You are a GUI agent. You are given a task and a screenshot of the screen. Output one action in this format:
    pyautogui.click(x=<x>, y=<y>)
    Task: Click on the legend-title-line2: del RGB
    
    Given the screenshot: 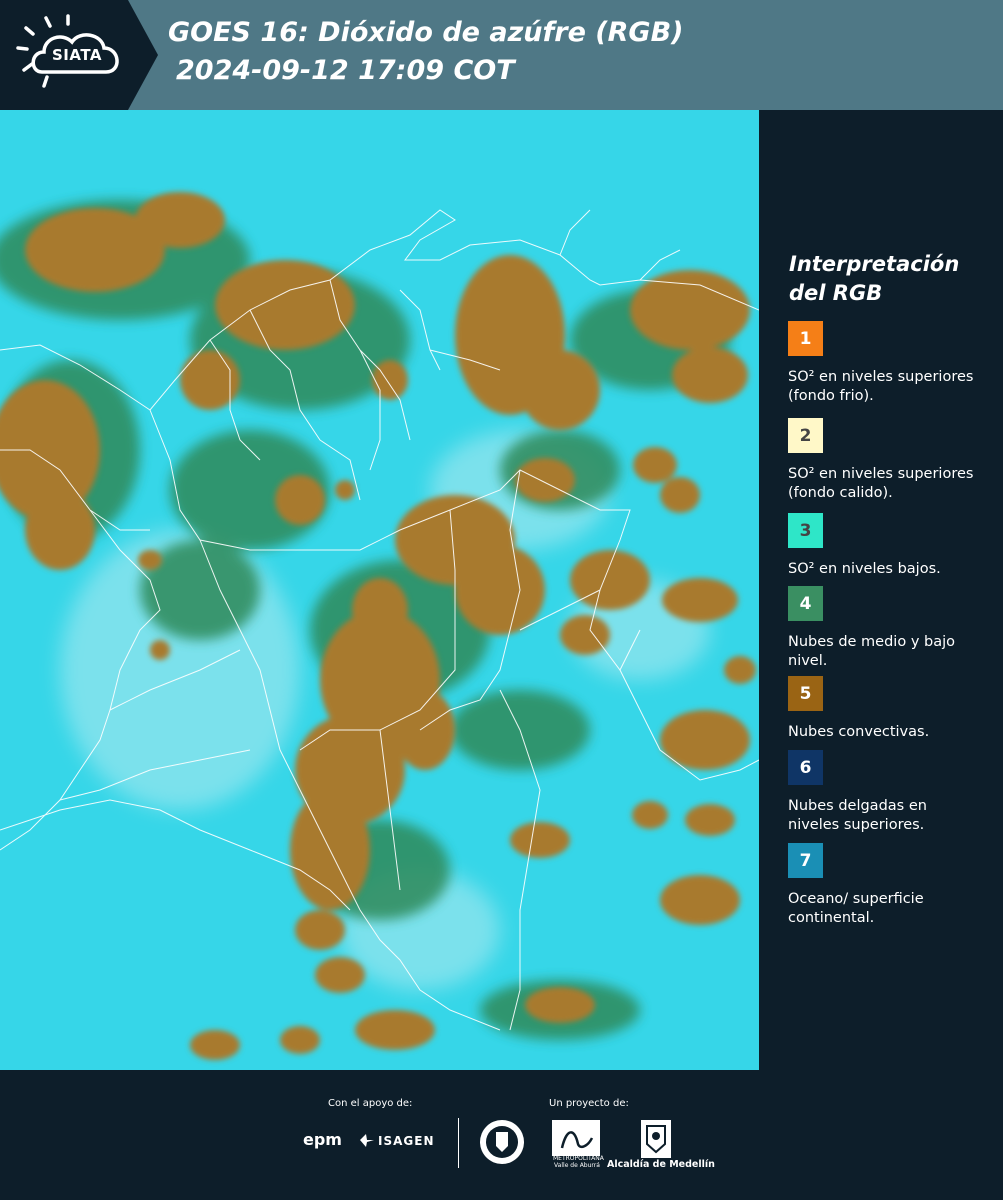 What is the action you would take?
    pyautogui.click(x=836, y=293)
    